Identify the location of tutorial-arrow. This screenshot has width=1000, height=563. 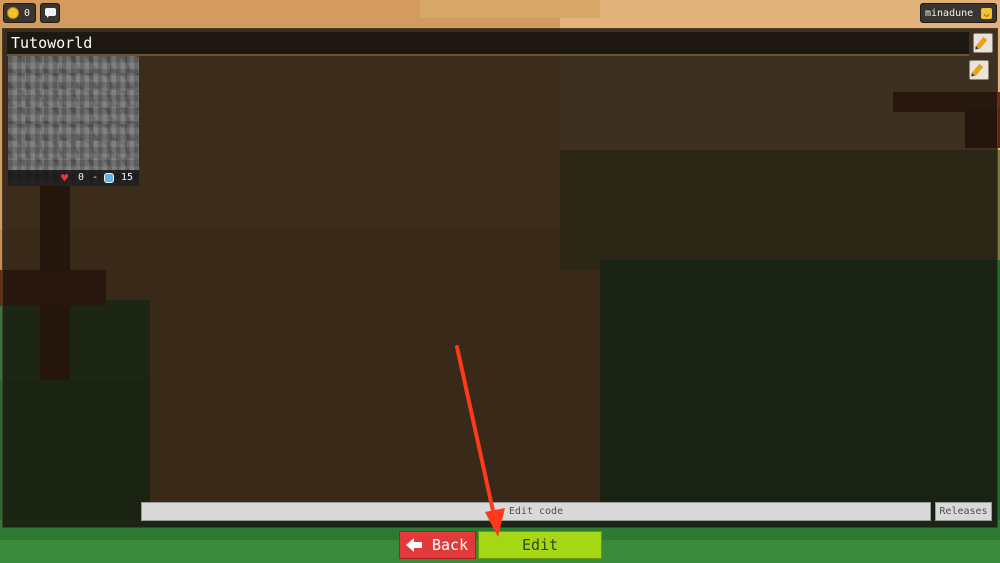
(480, 441).